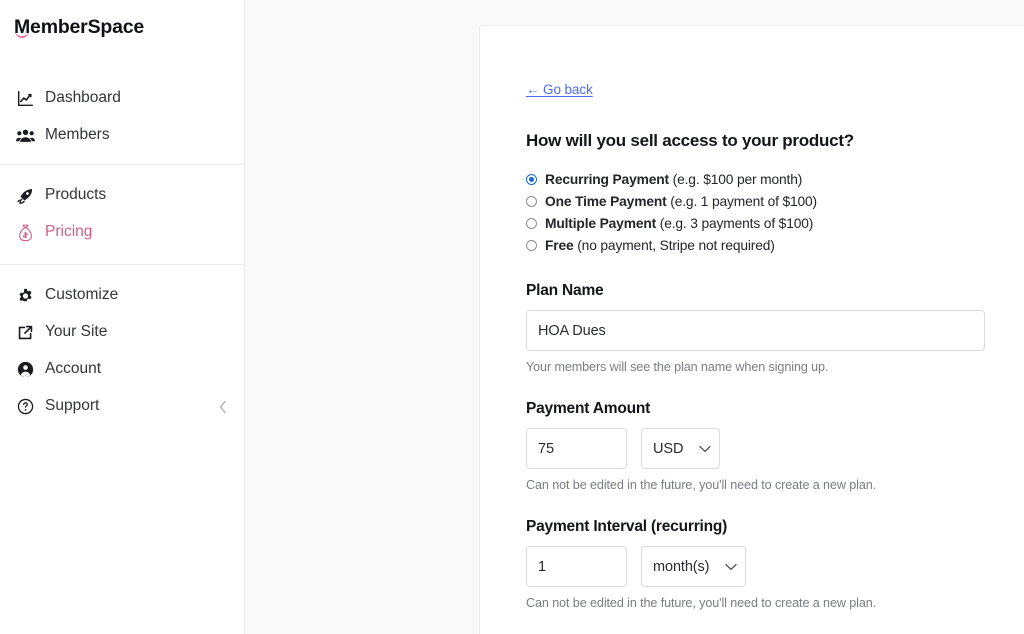 This screenshot has height=634, width=1024. What do you see at coordinates (668, 448) in the screenshot?
I see `currency-select-value: USD` at bounding box center [668, 448].